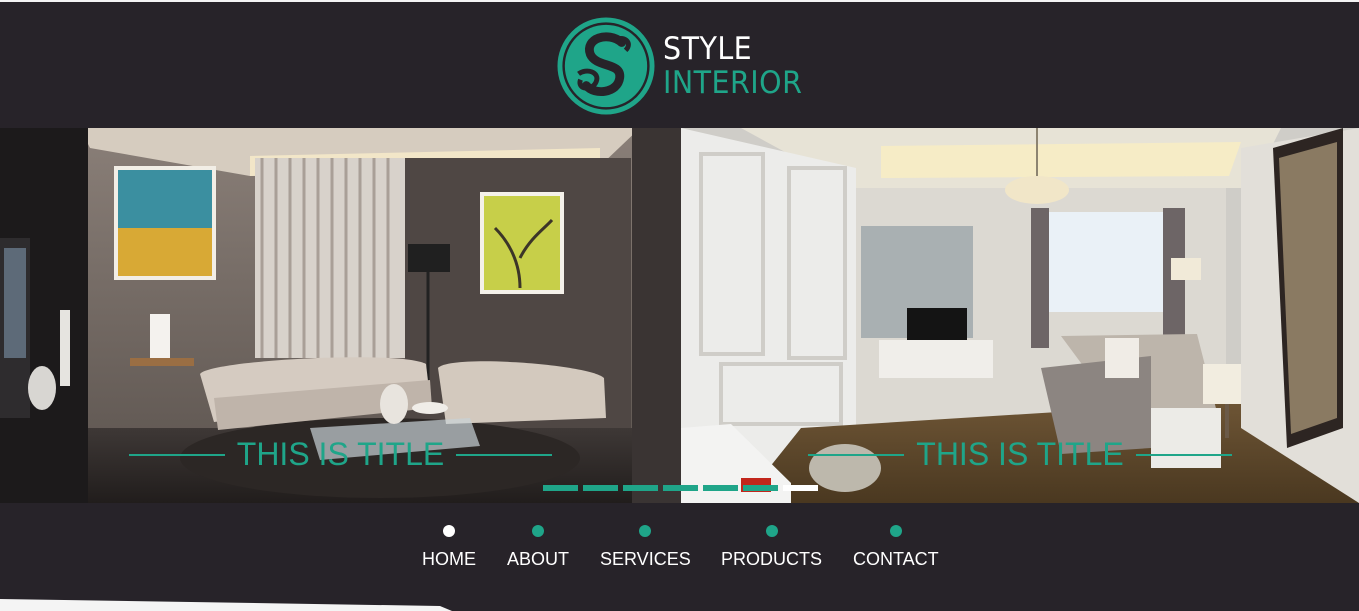 The image size is (1359, 611). I want to click on nav-item-label: HOME, so click(449, 559).